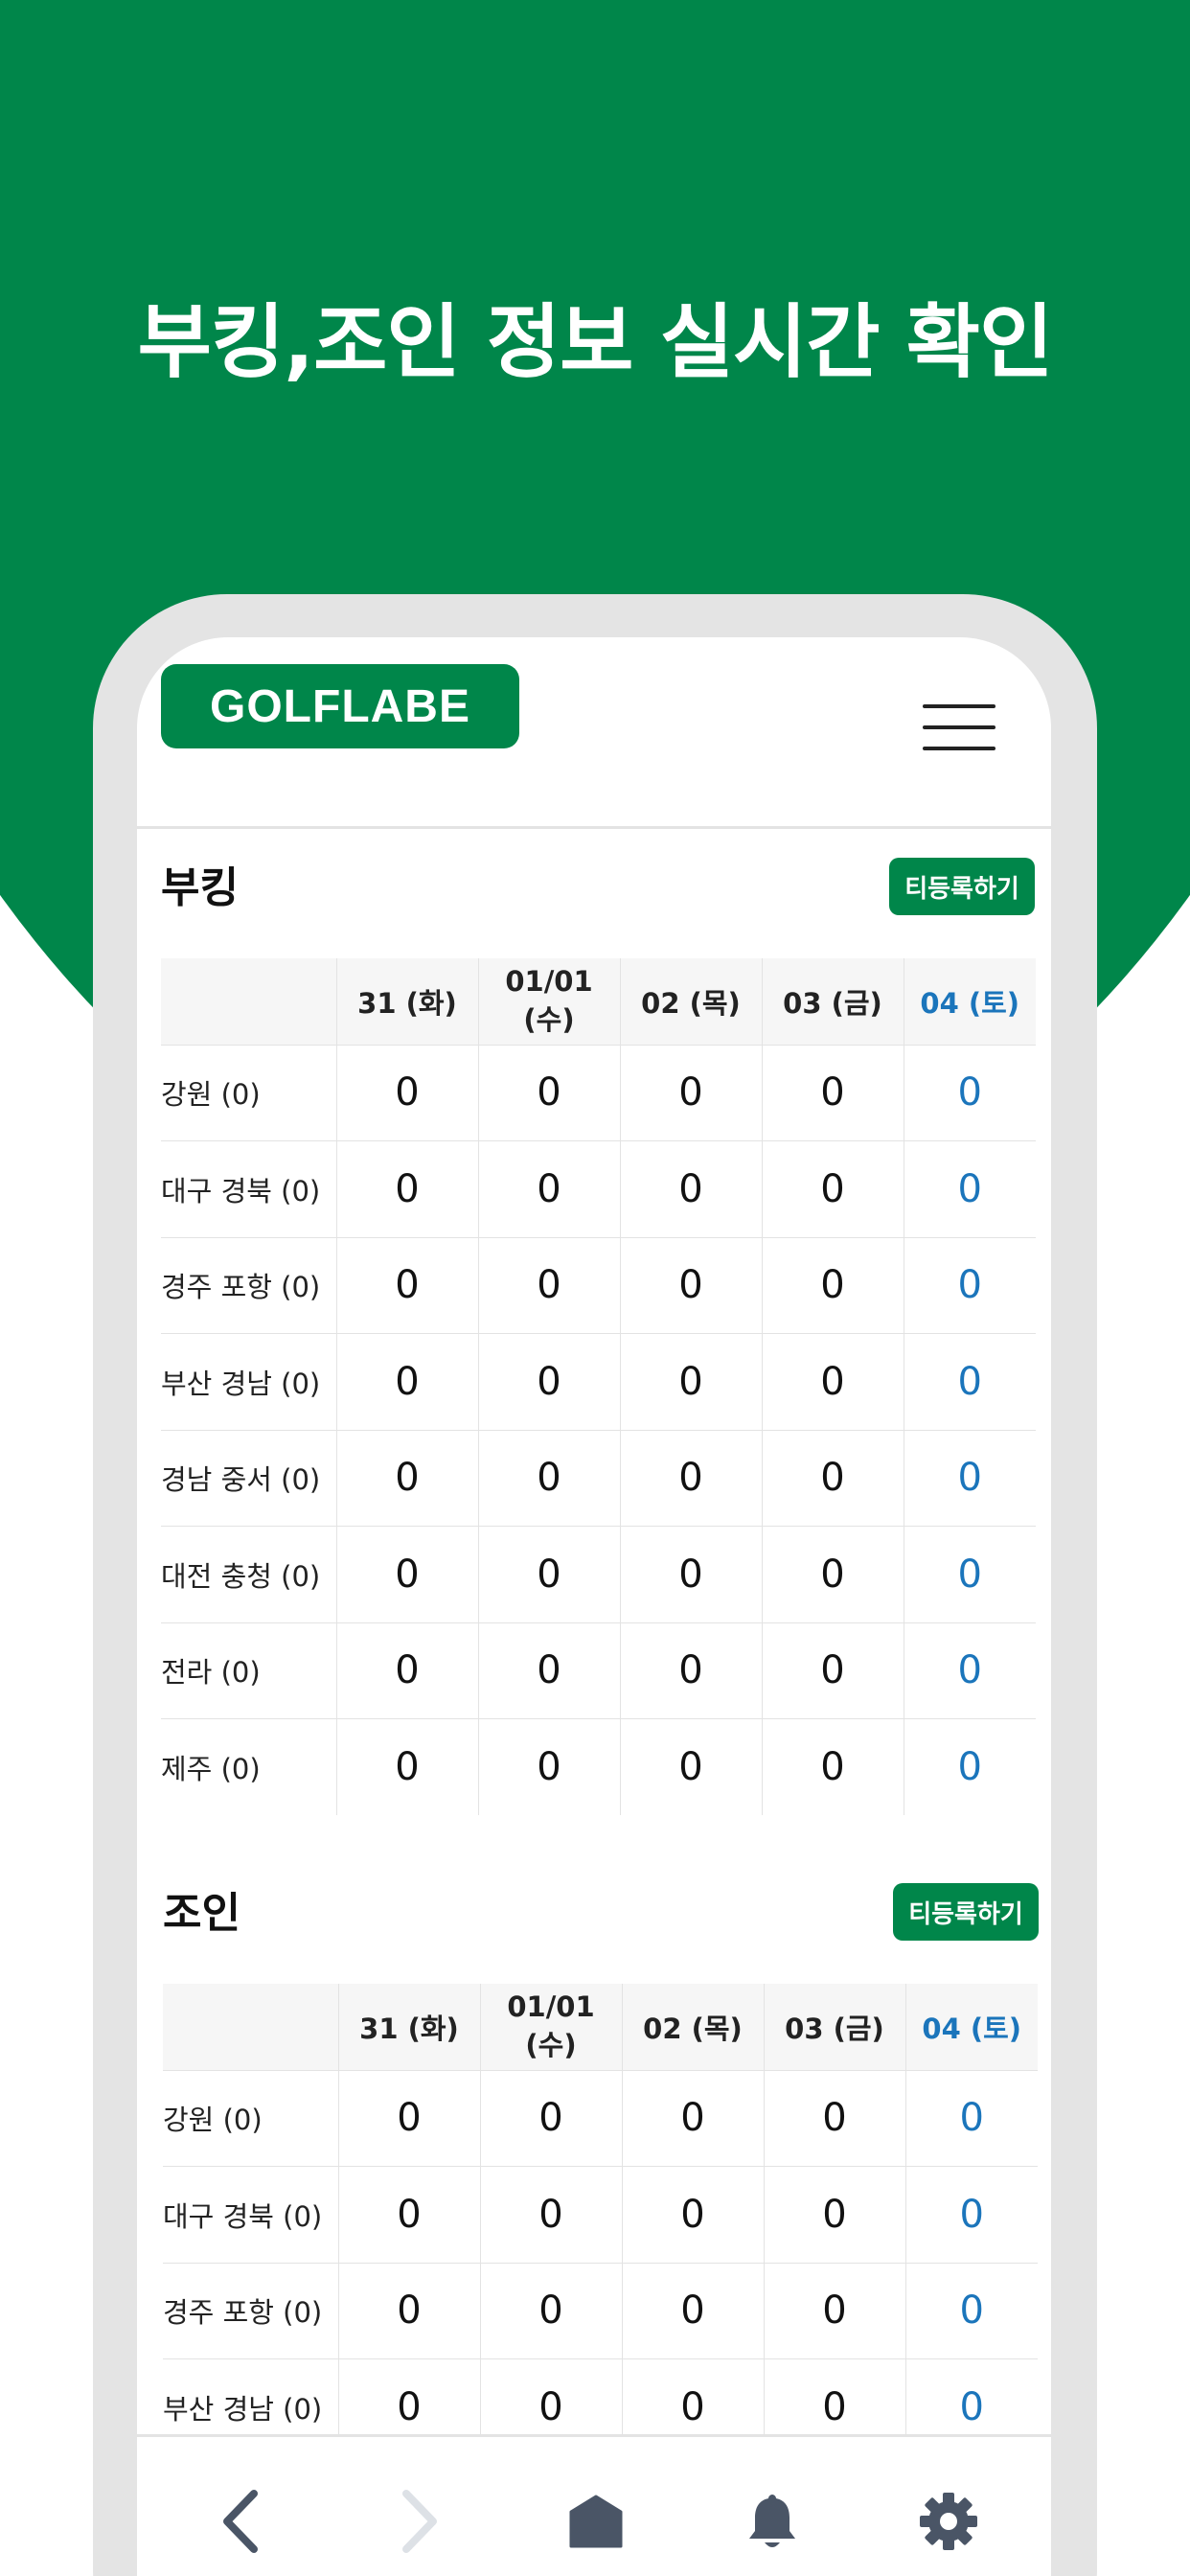 This screenshot has height=2576, width=1190. I want to click on table-row: 대구 경북 (0) 0 0 0 0 0, so click(601, 2215).